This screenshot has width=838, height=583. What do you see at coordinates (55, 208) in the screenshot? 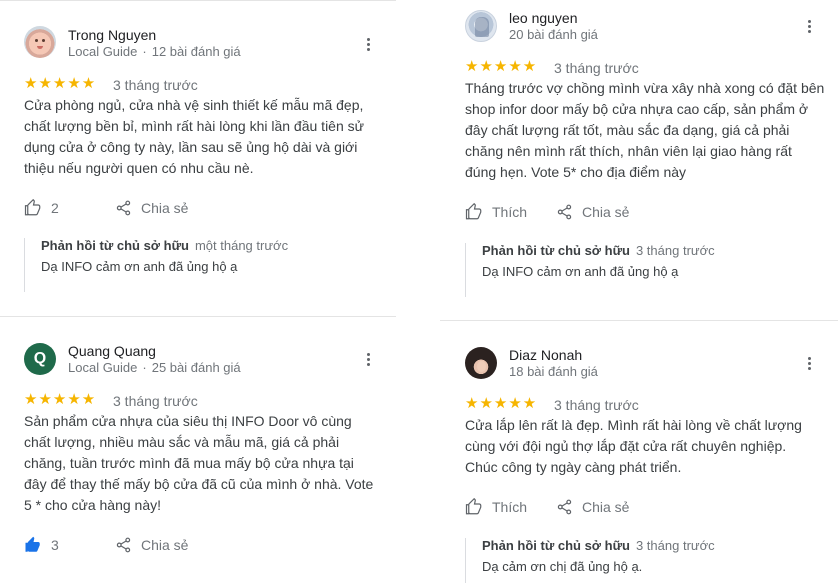
I see `like-count: 2` at bounding box center [55, 208].